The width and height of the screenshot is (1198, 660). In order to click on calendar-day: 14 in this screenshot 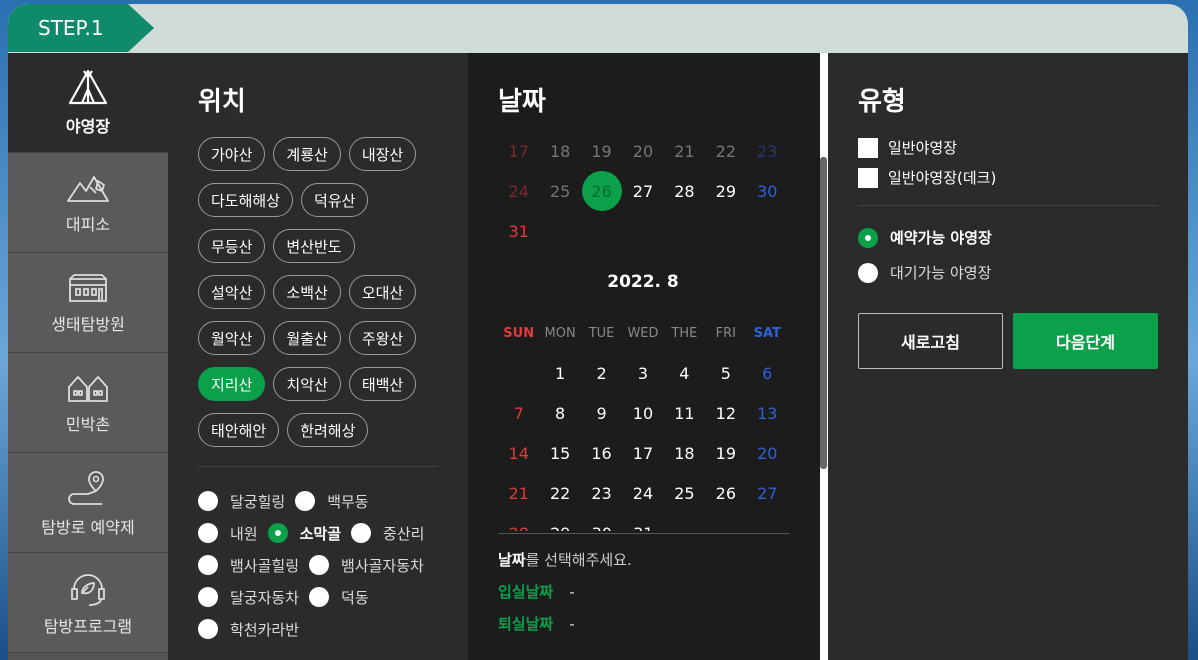, I will do `click(518, 453)`.